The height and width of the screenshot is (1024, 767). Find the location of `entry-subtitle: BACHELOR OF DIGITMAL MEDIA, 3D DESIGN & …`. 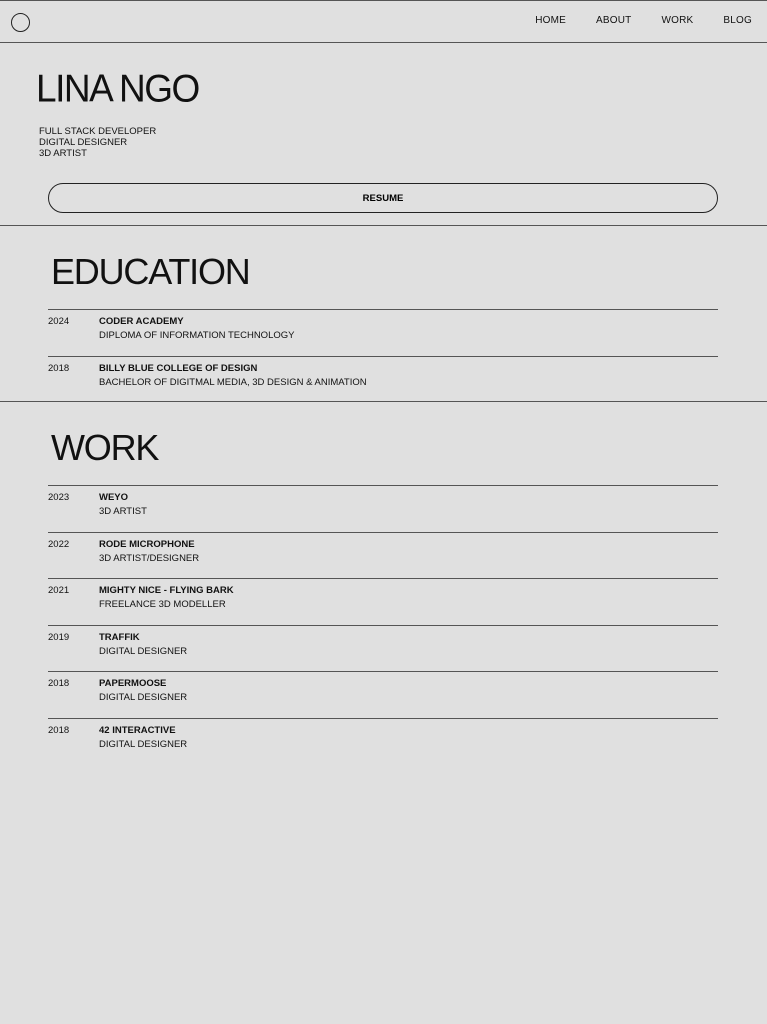

entry-subtitle: BACHELOR OF DIGITMAL MEDIA, 3D DESIGN & … is located at coordinates (233, 382).